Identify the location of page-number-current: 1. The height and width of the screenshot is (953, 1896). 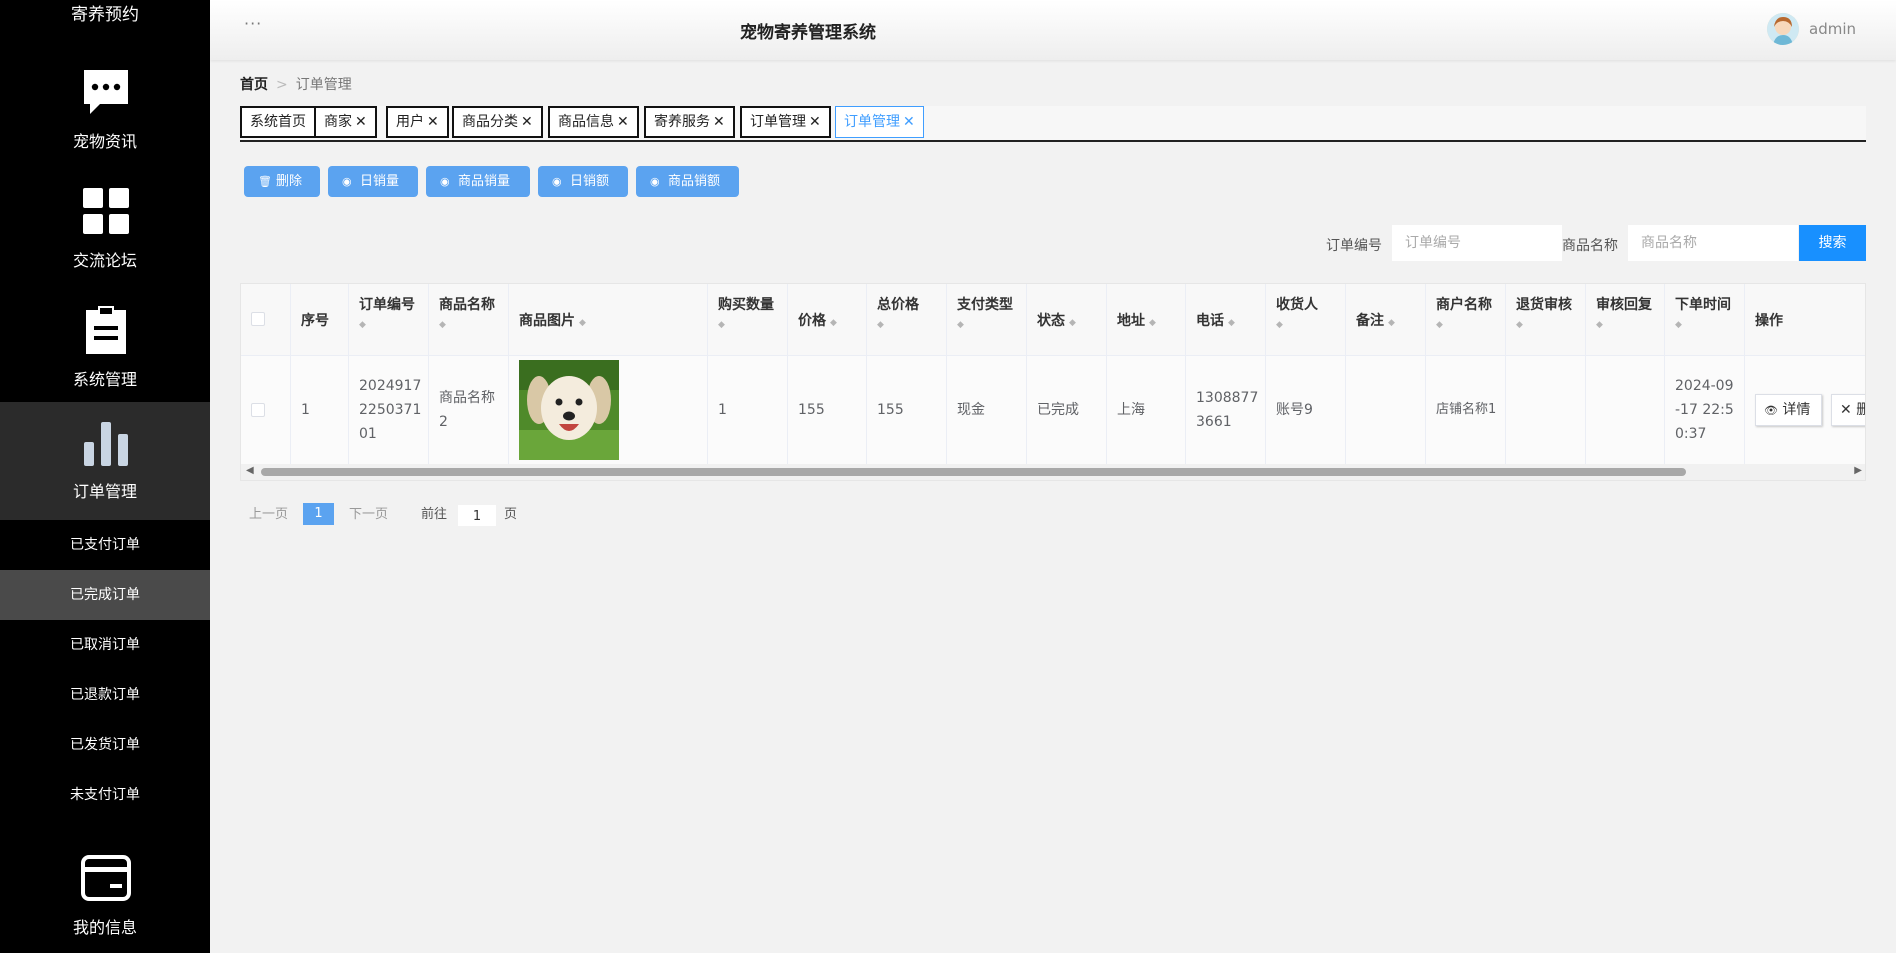
(318, 514).